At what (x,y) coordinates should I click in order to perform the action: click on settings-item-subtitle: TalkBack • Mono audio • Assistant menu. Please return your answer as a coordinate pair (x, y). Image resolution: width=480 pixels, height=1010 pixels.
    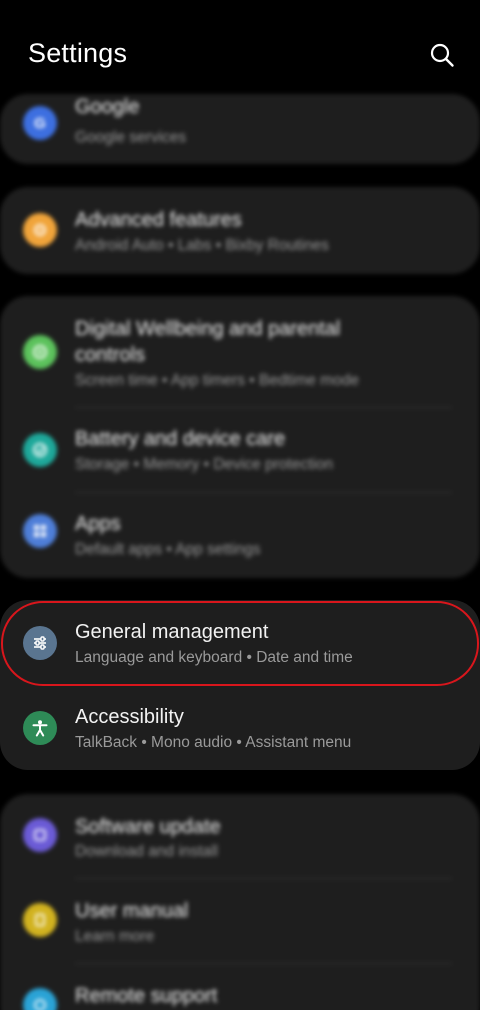
    Looking at the image, I should click on (213, 742).